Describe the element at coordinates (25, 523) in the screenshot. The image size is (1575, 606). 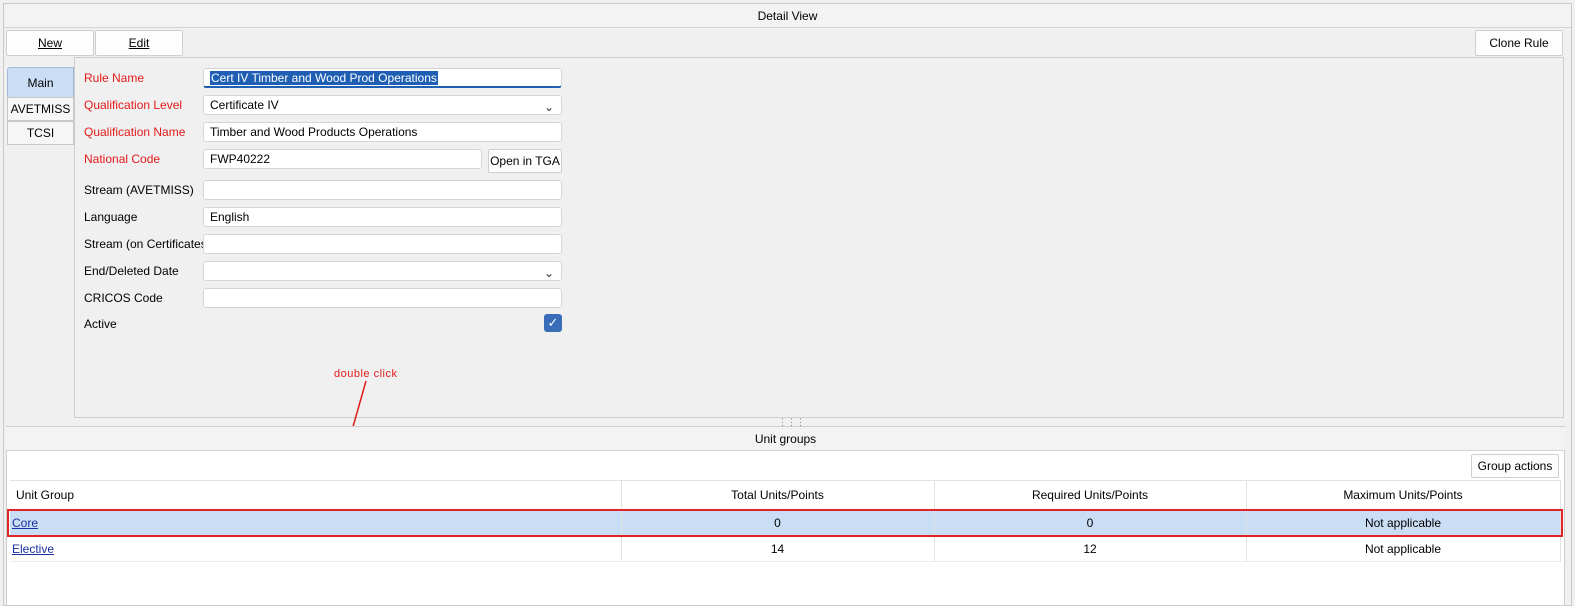
I see `unit-group-link-core: Core` at that location.